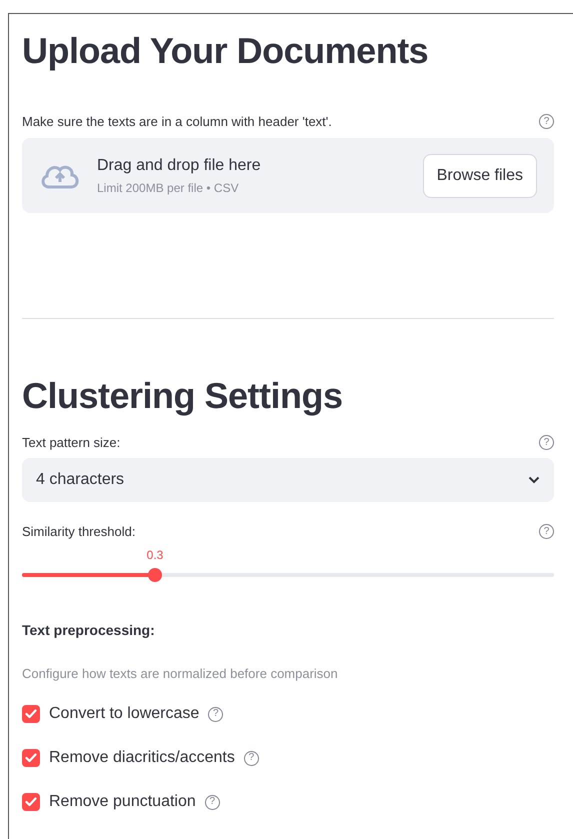 The height and width of the screenshot is (839, 573). Describe the element at coordinates (122, 802) in the screenshot. I see `checkbox-label: Remove punctuation` at that location.